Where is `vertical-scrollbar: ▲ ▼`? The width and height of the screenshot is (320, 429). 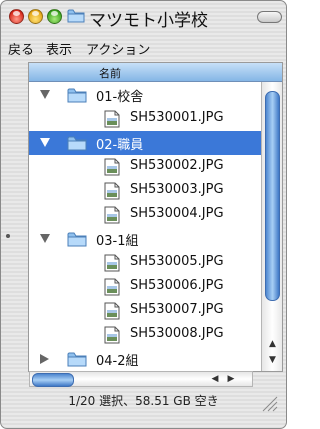 vertical-scrollbar: ▲ ▼ is located at coordinates (271, 226).